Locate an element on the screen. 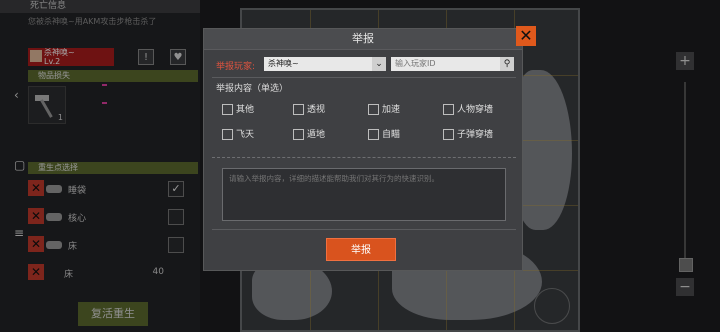 Image resolution: width=720 pixels, height=332 pixels. option-label: 人物穿墙 is located at coordinates (475, 110).